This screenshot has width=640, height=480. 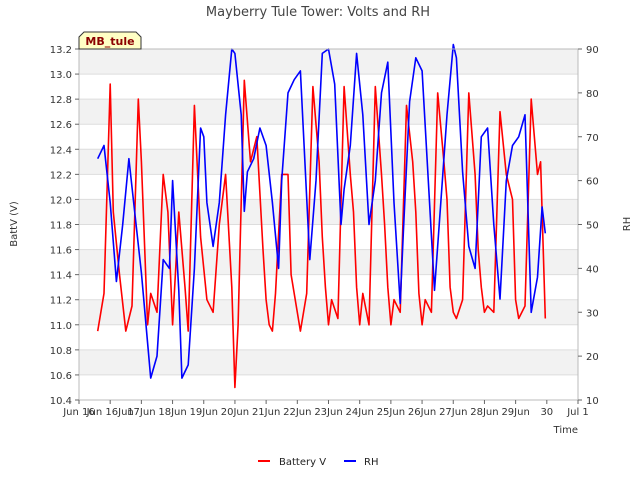 What do you see at coordinates (484, 412) in the screenshot?
I see `x-axis-tick-label: 28Jun` at bounding box center [484, 412].